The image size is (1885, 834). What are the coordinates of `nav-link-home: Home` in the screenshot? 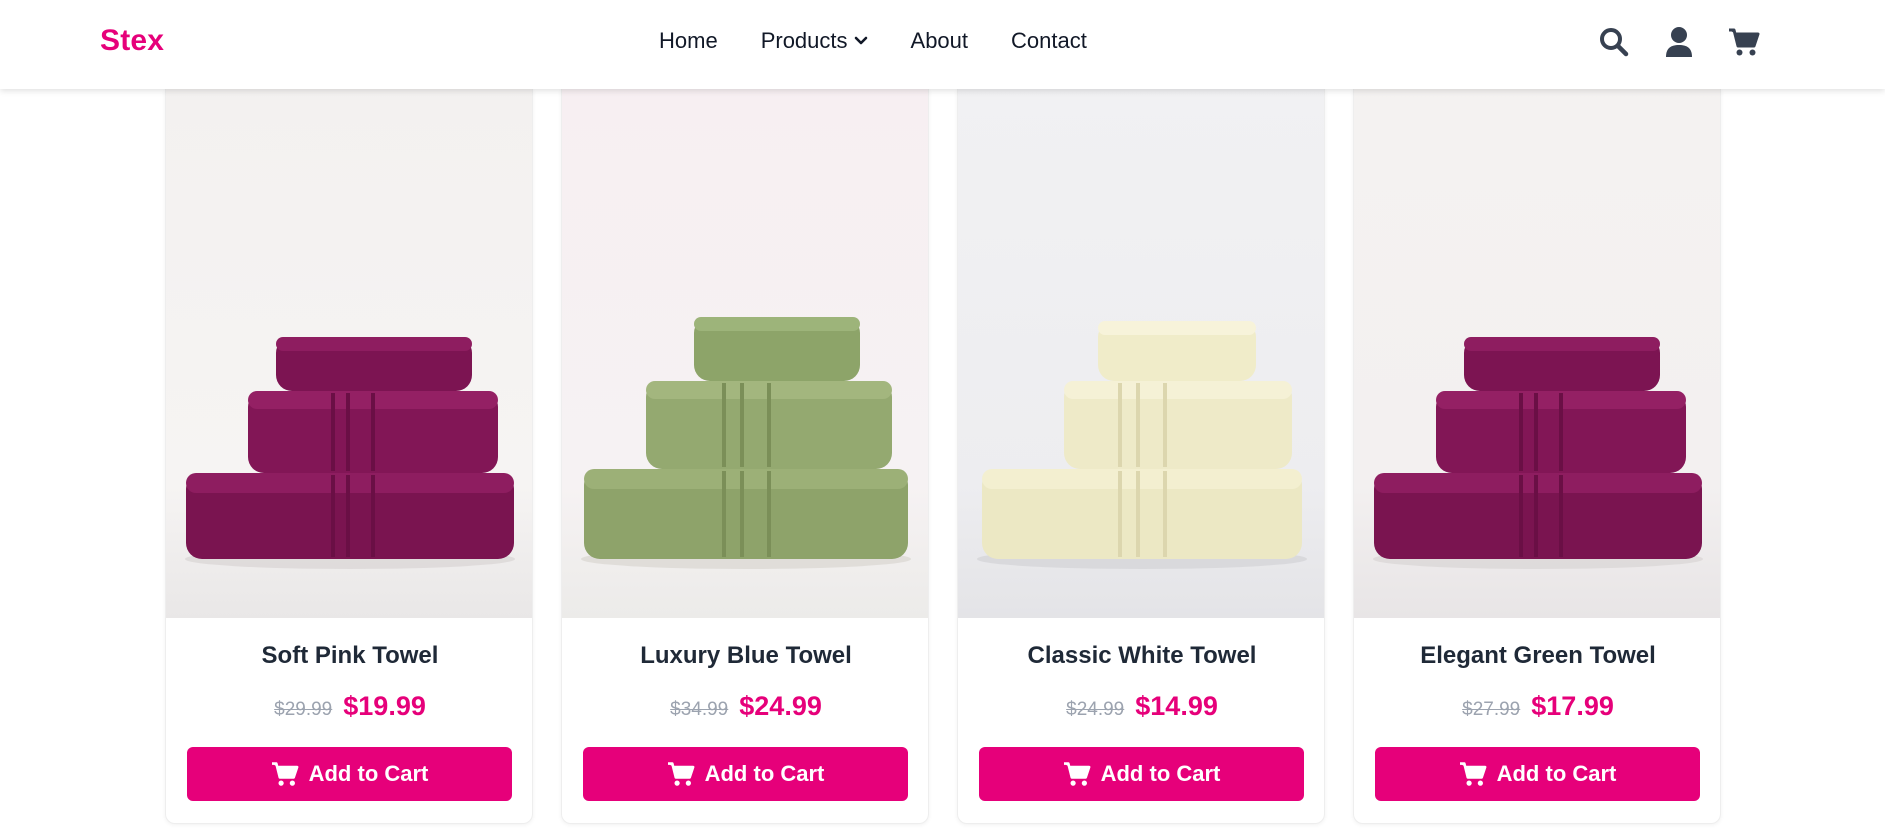 It's located at (688, 41).